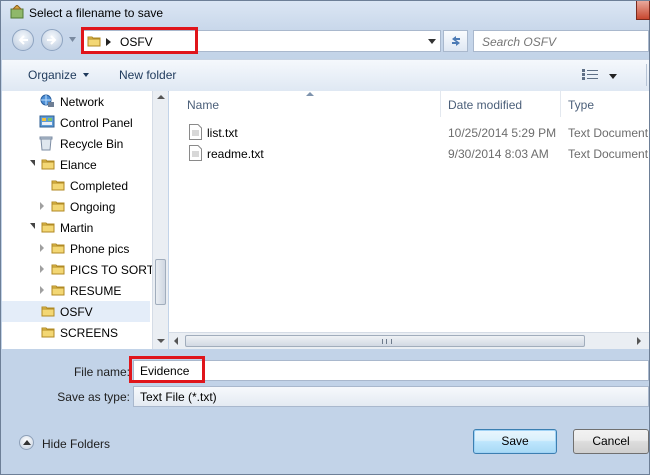  I want to click on sidebar-item-pics-to-sort: PICS TO SORT, so click(78, 269).